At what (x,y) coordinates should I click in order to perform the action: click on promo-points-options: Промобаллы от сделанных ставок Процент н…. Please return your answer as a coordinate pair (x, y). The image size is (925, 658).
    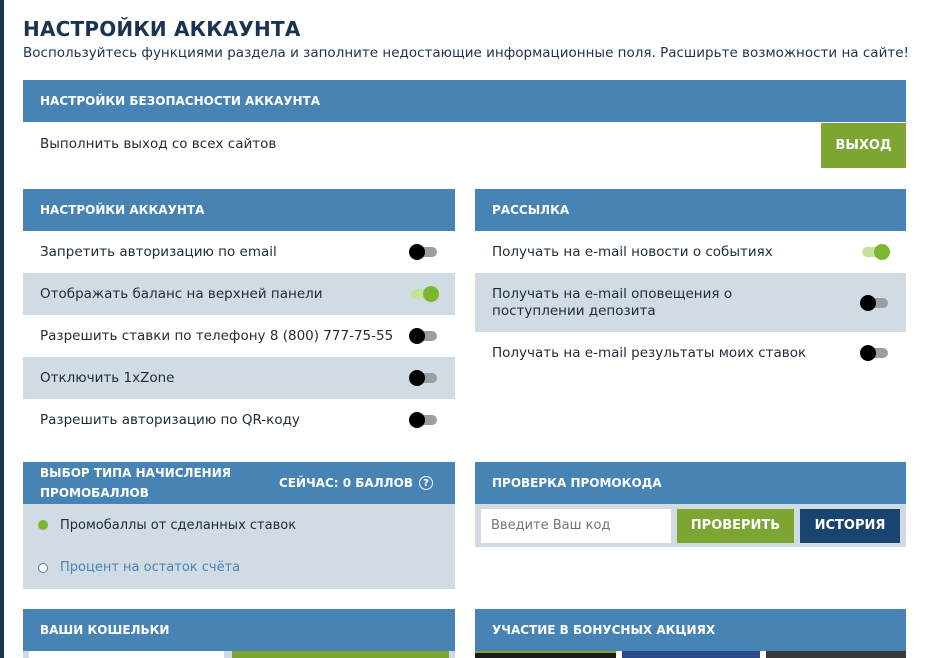
    Looking at the image, I should click on (239, 546).